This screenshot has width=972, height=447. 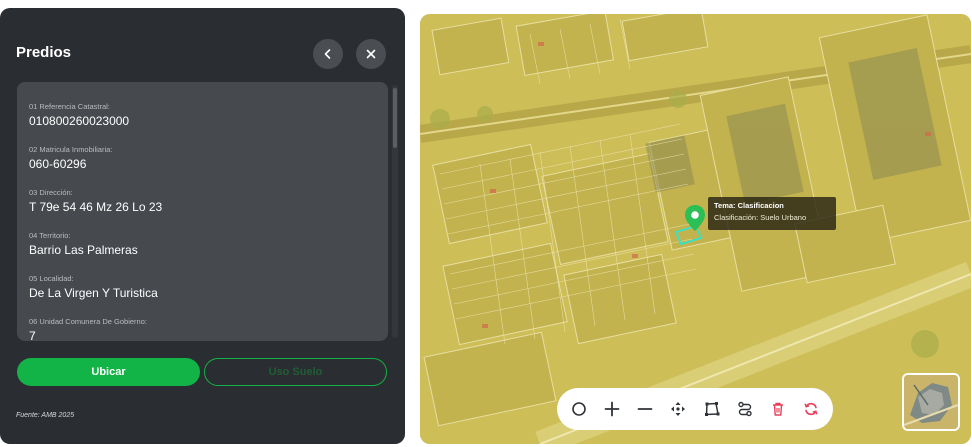 I want to click on field-value: Barrio Las Palmeras, so click(x=83, y=250).